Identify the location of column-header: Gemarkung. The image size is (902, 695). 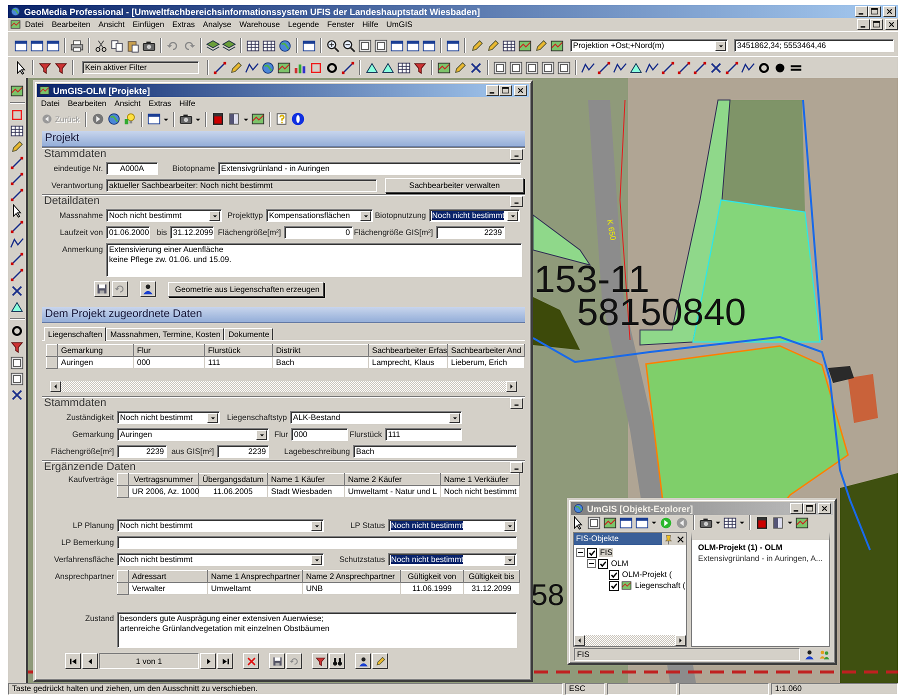
(96, 350).